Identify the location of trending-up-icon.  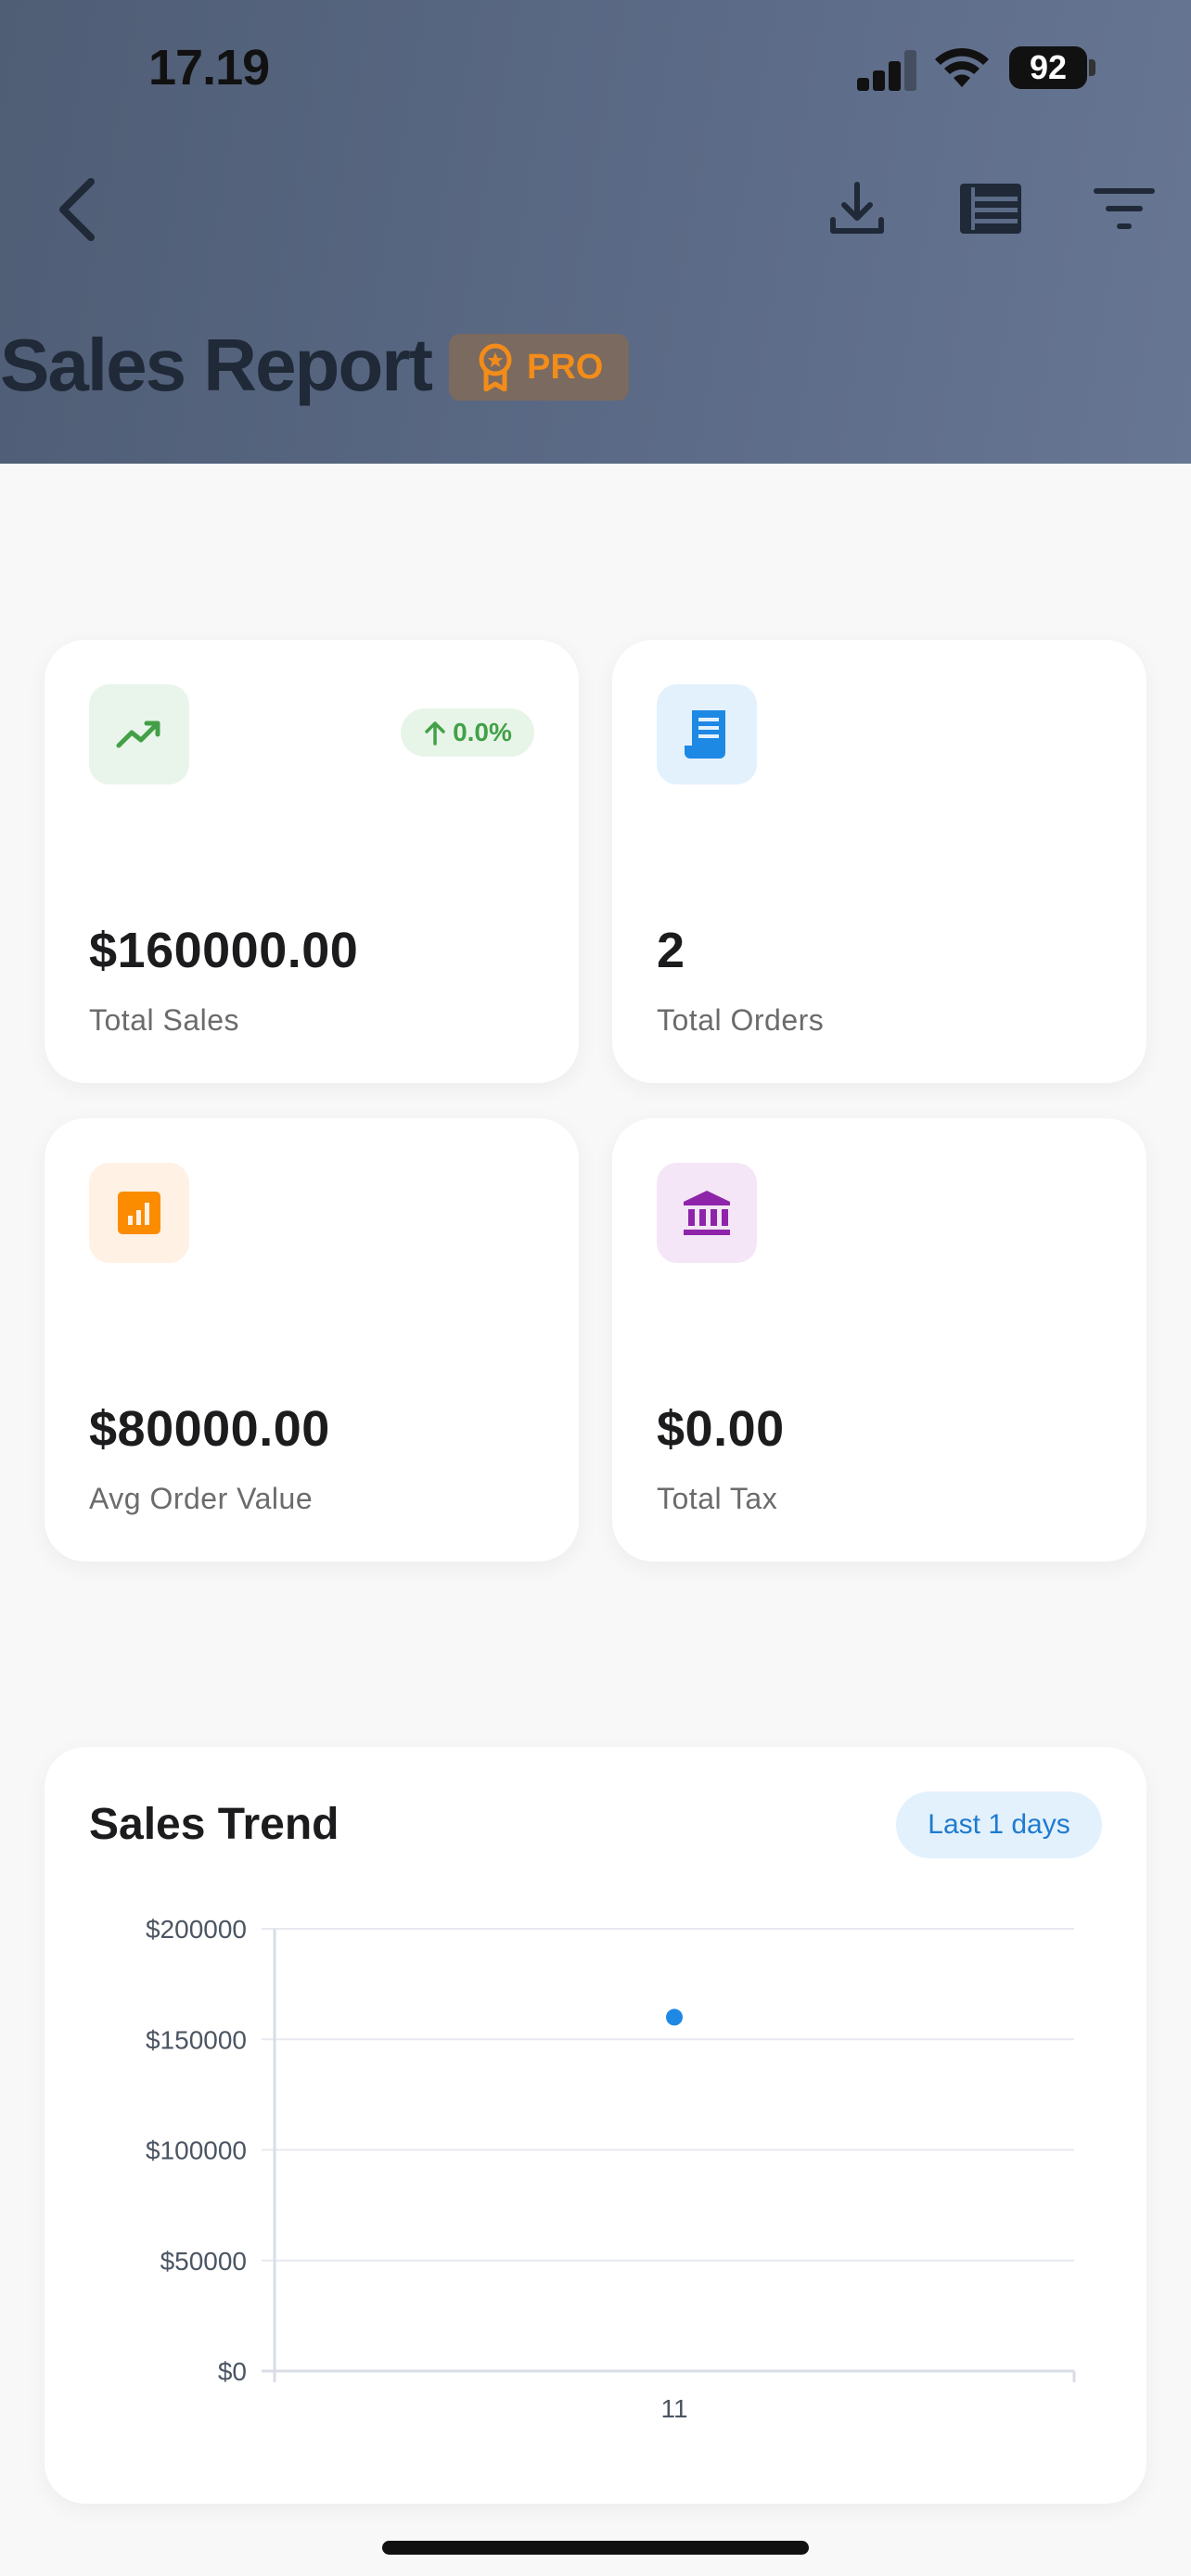
(138, 734).